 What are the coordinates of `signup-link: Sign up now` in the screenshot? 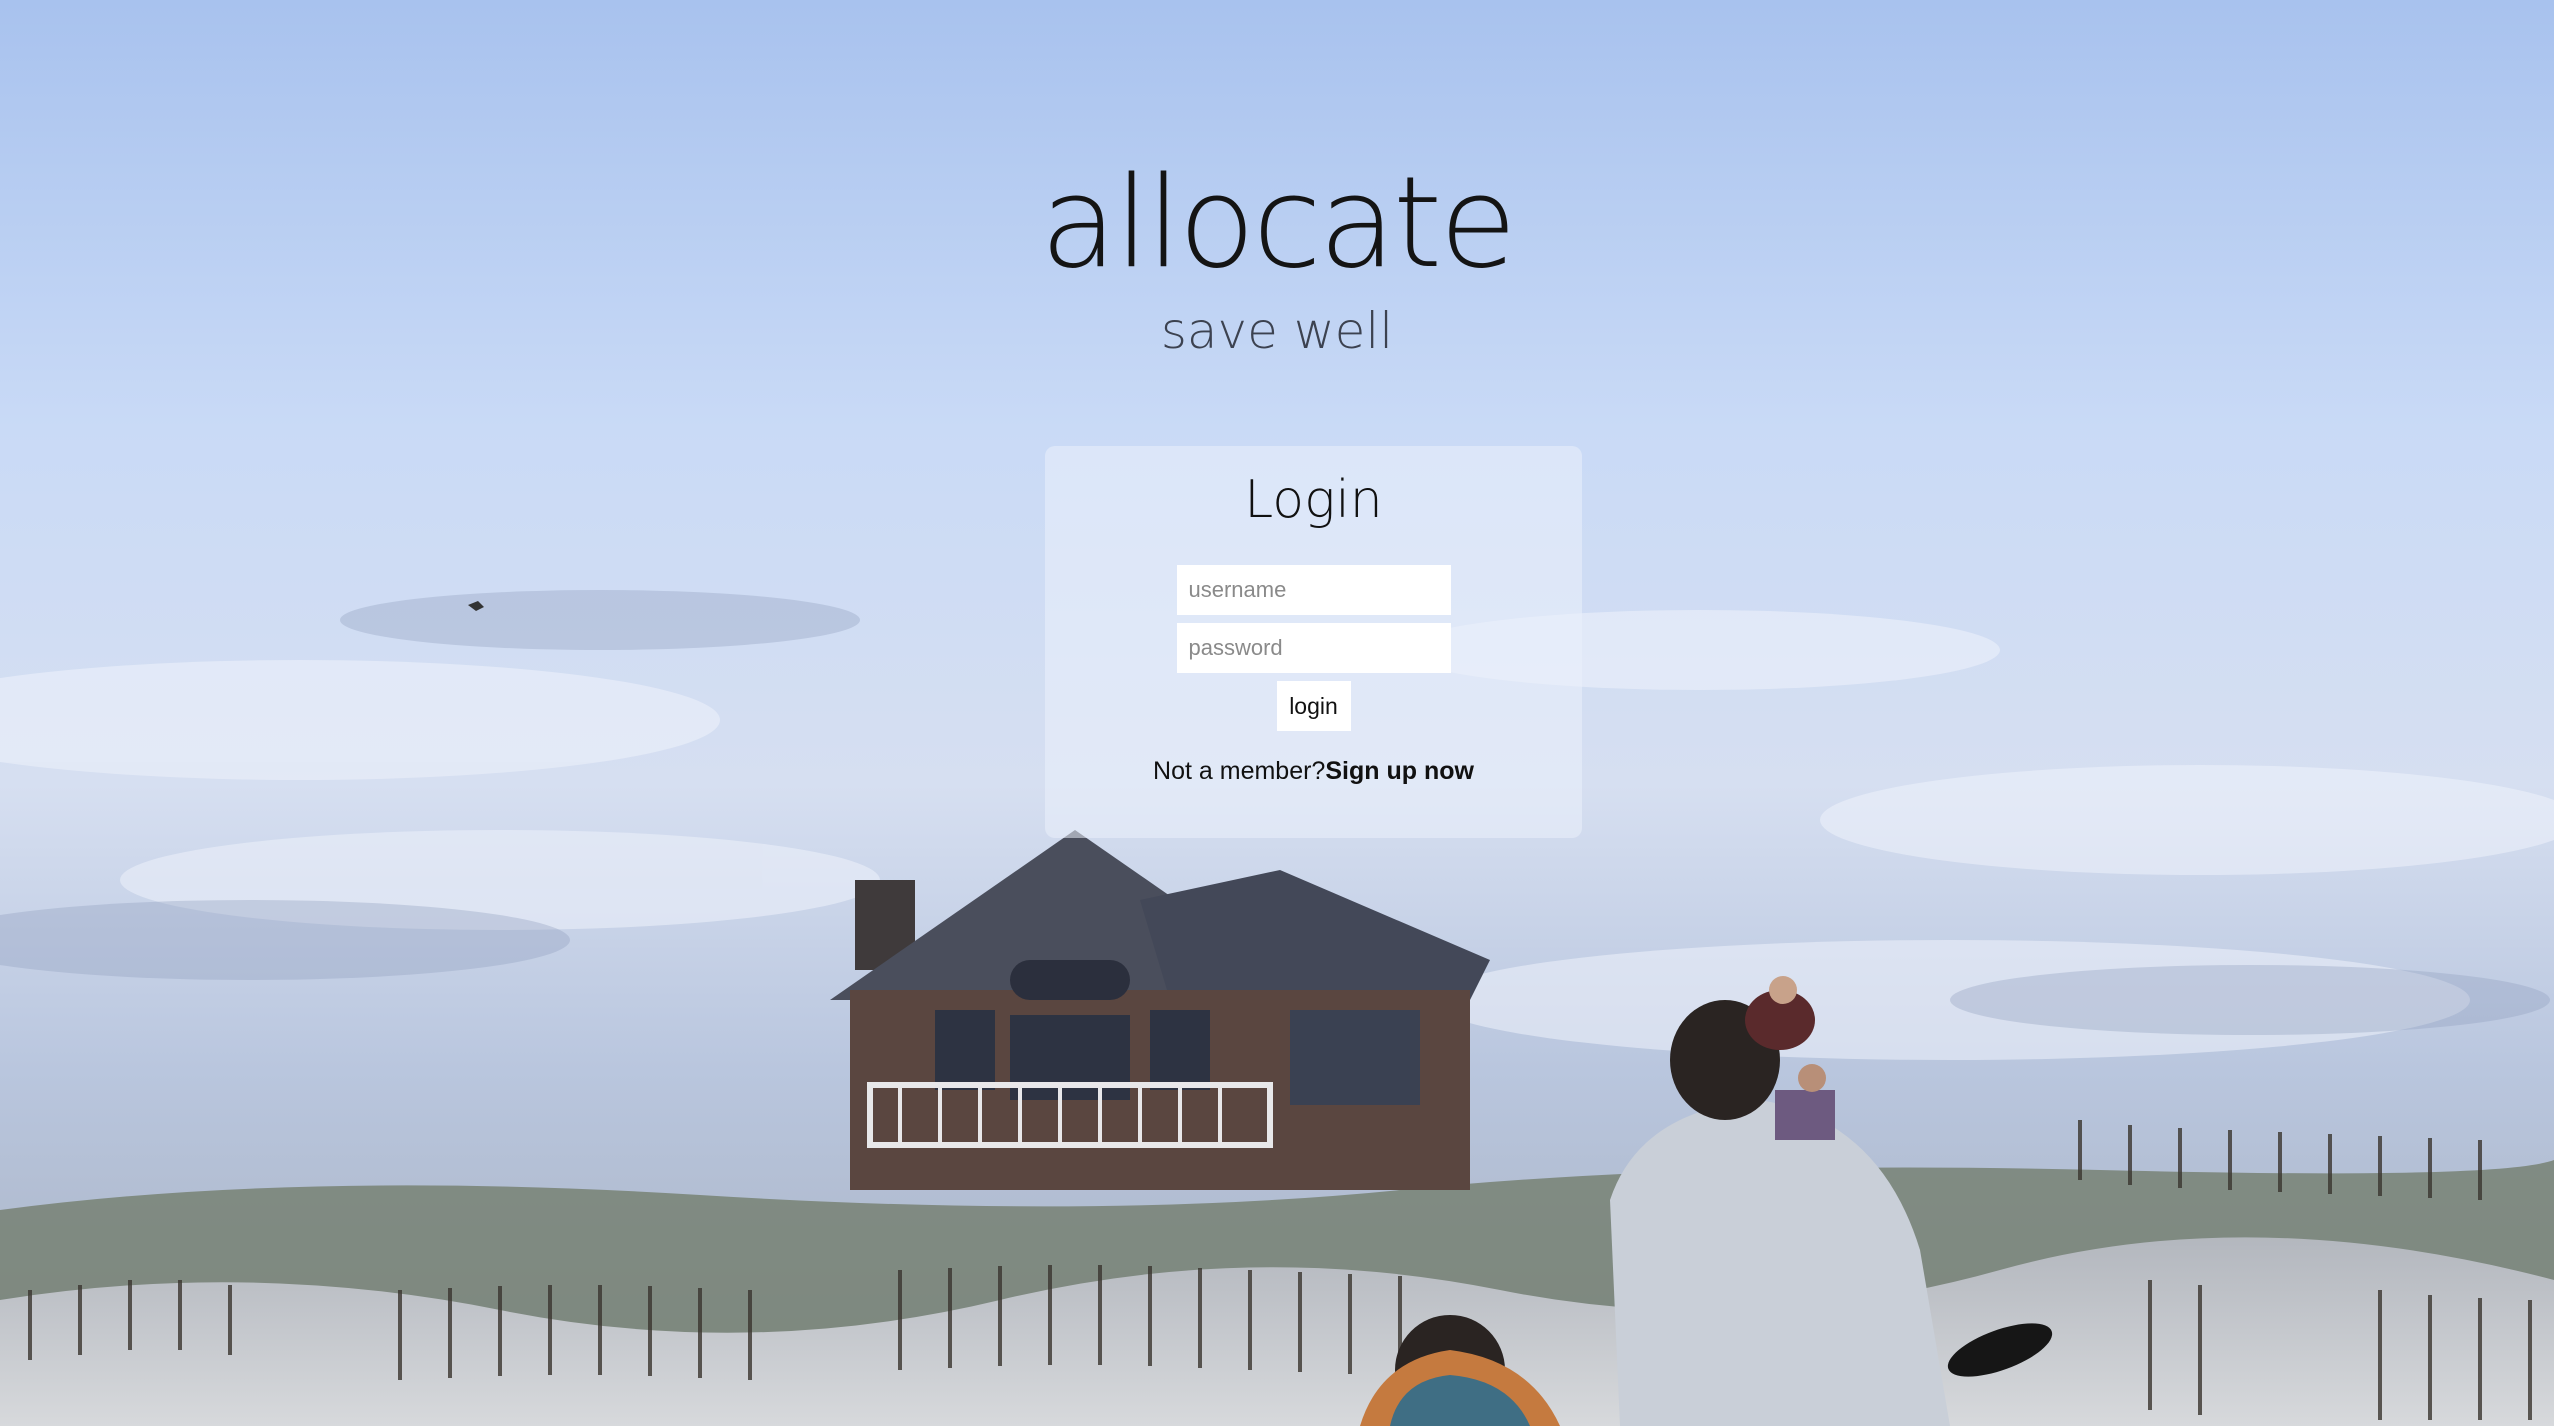 It's located at (1399, 771).